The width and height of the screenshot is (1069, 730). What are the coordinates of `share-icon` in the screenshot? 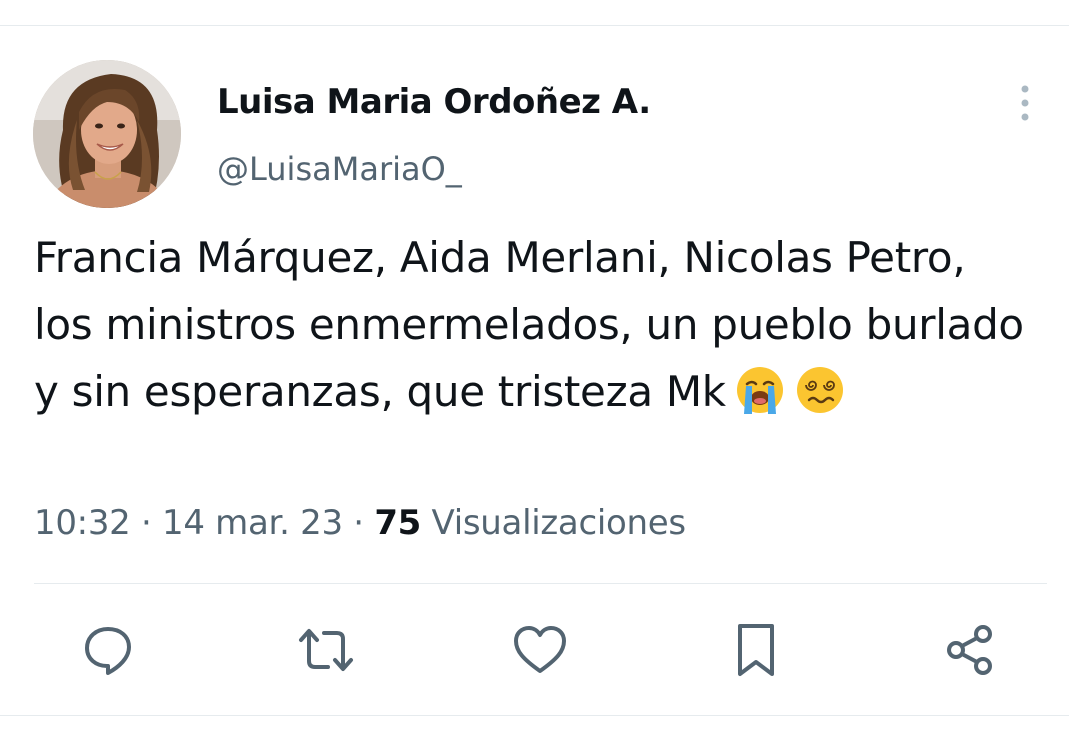 It's located at (969, 650).